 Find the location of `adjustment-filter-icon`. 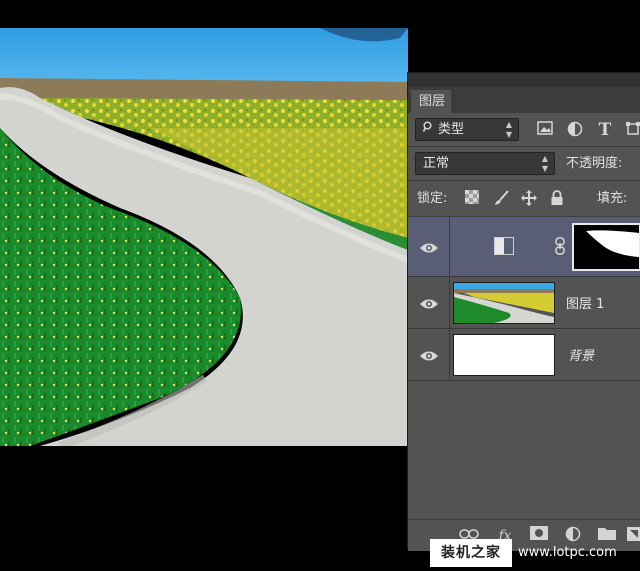

adjustment-filter-icon is located at coordinates (575, 130).